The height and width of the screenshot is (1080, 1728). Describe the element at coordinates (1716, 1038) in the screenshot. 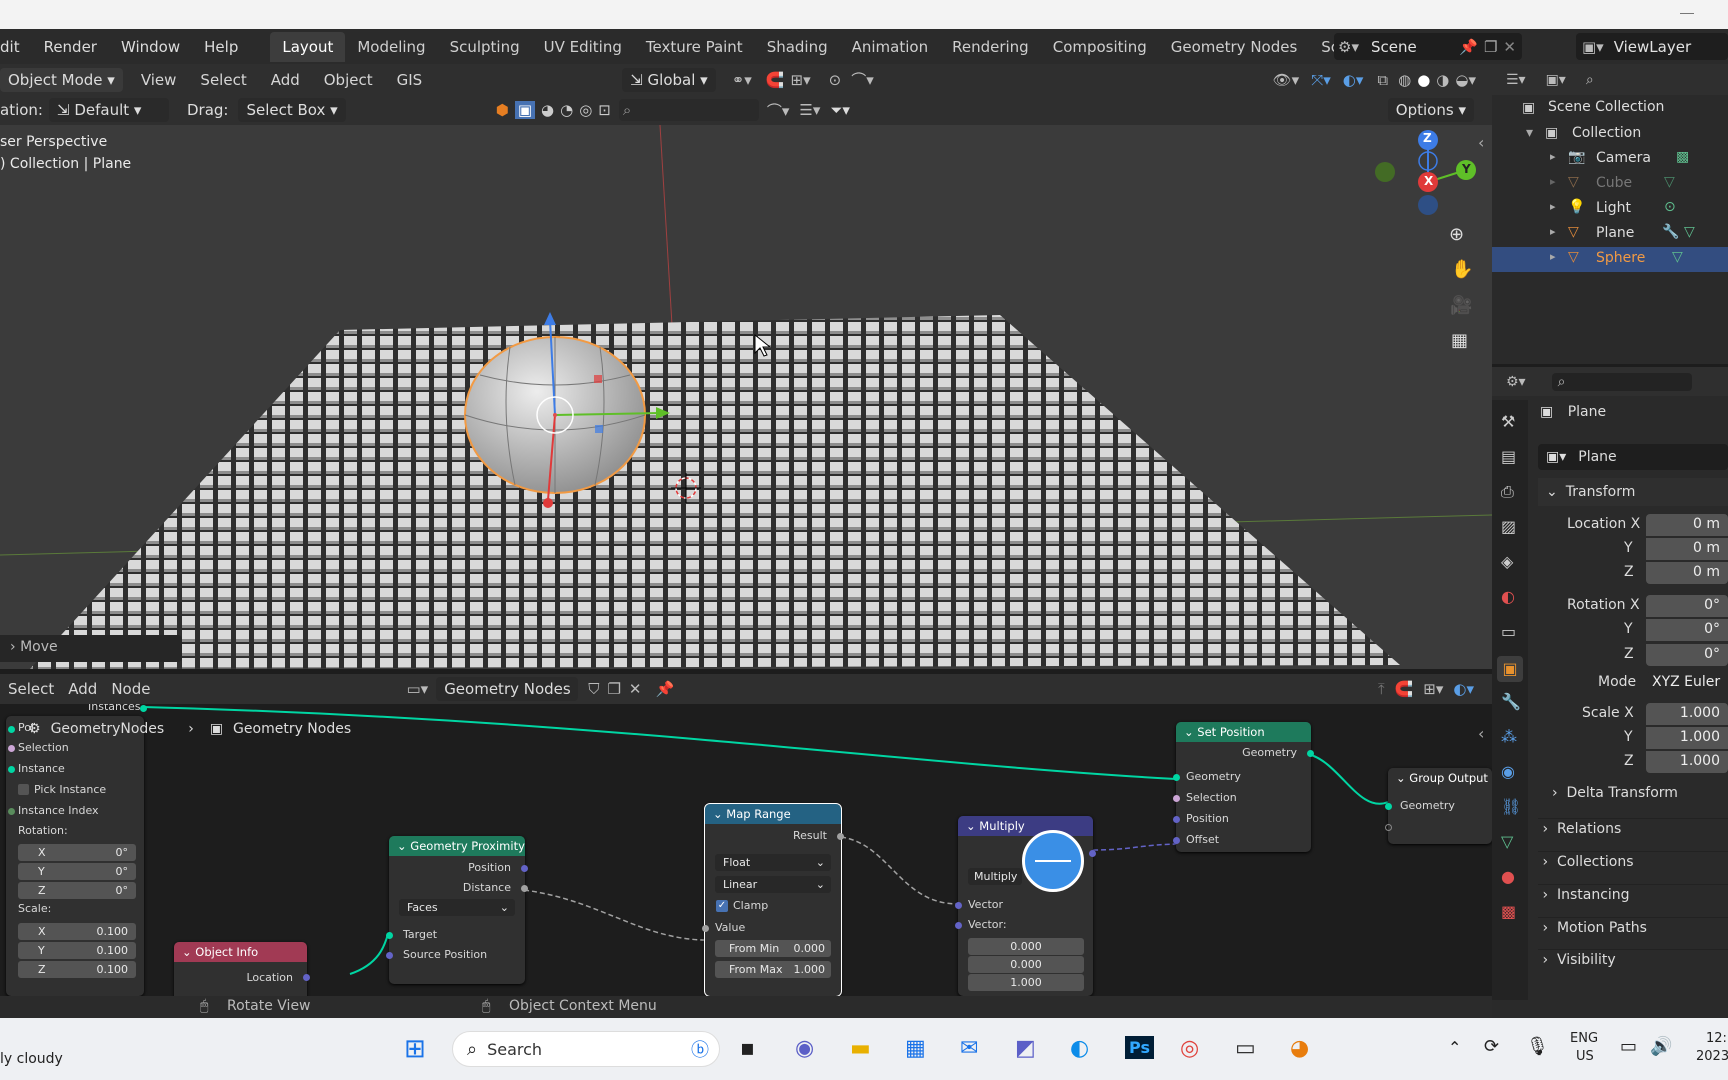

I see `clock-time: 12:` at that location.